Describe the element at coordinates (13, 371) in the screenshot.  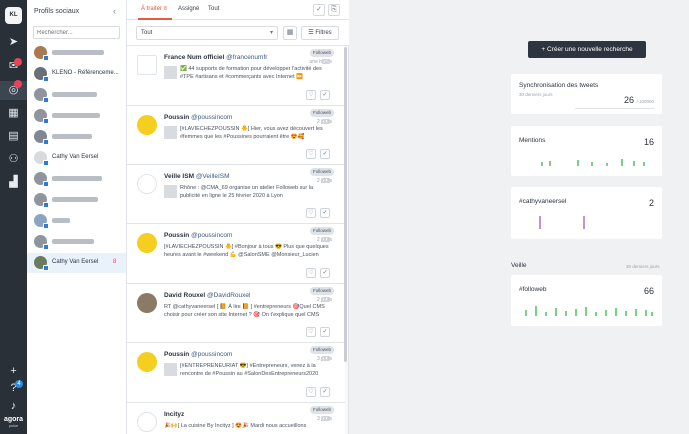
I see `add-icon: +` at that location.